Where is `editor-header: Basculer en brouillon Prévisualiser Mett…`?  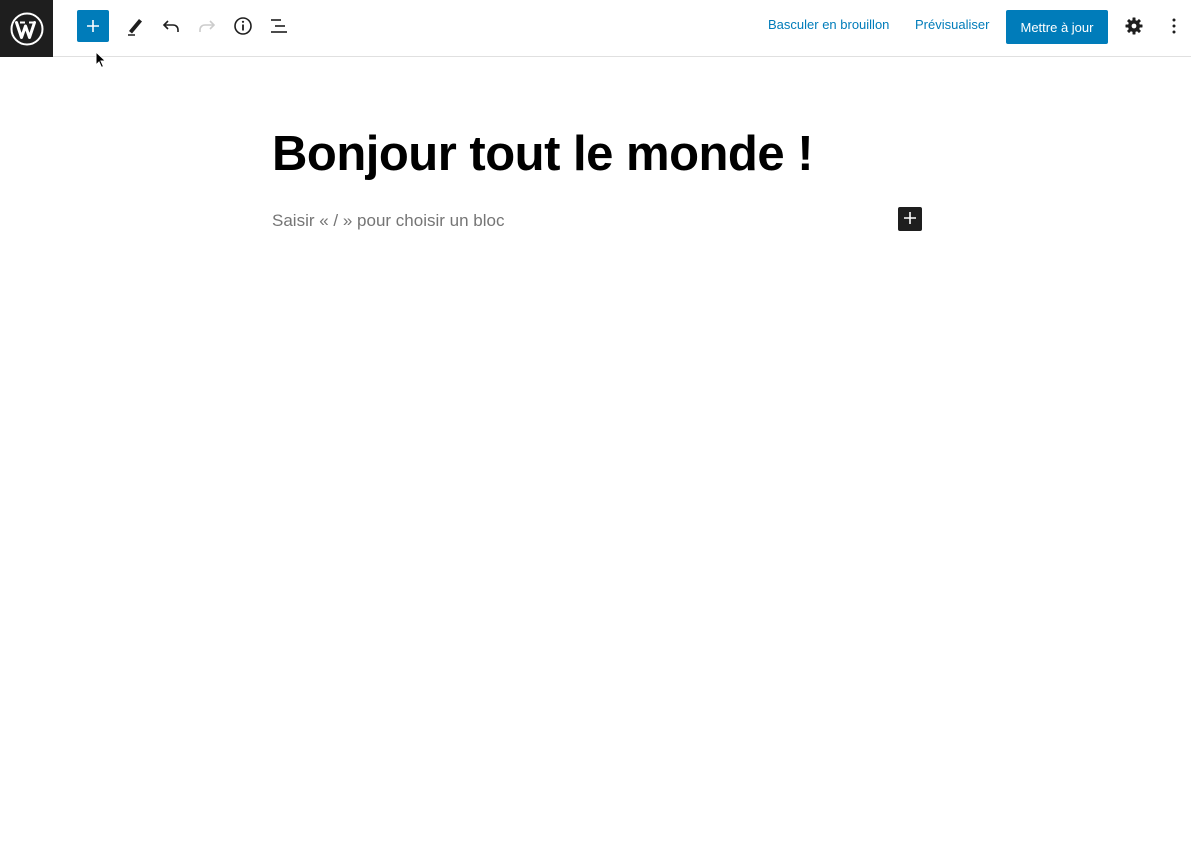 editor-header: Basculer en brouillon Prévisualiser Mett… is located at coordinates (595, 28).